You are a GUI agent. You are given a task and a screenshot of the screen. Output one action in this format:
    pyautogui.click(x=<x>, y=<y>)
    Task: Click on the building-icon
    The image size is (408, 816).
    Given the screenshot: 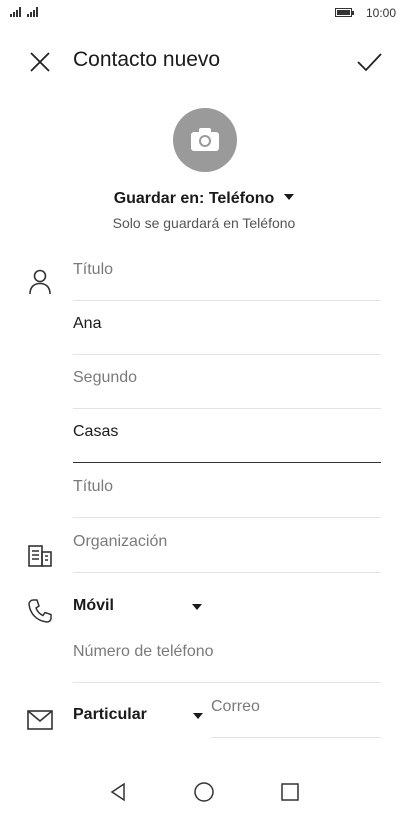 What is the action you would take?
    pyautogui.click(x=40, y=556)
    